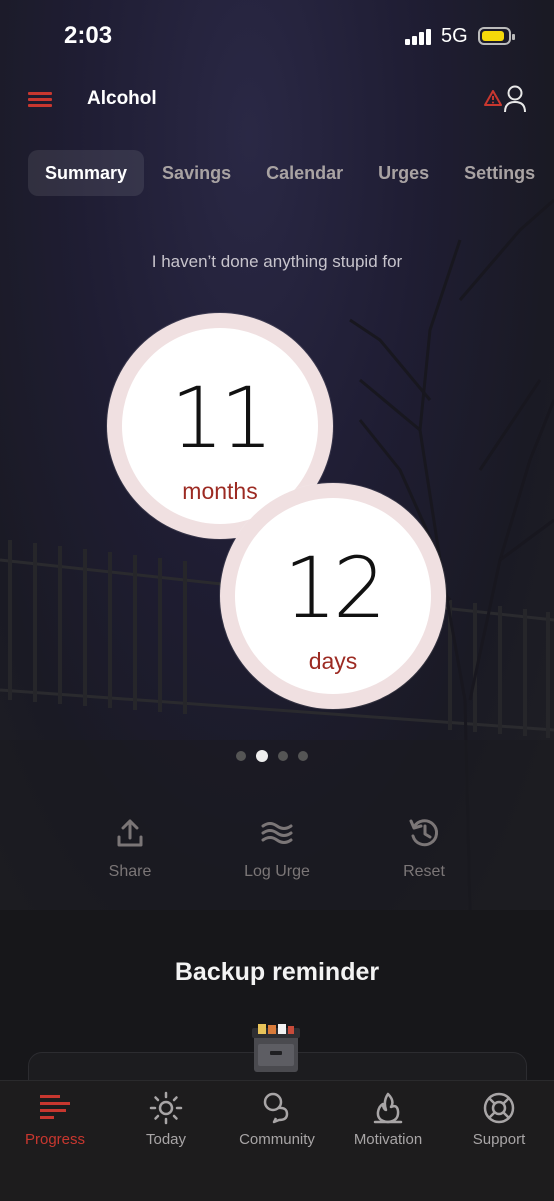 The image size is (554, 1201). I want to click on page-title: Alcohol, so click(122, 98).